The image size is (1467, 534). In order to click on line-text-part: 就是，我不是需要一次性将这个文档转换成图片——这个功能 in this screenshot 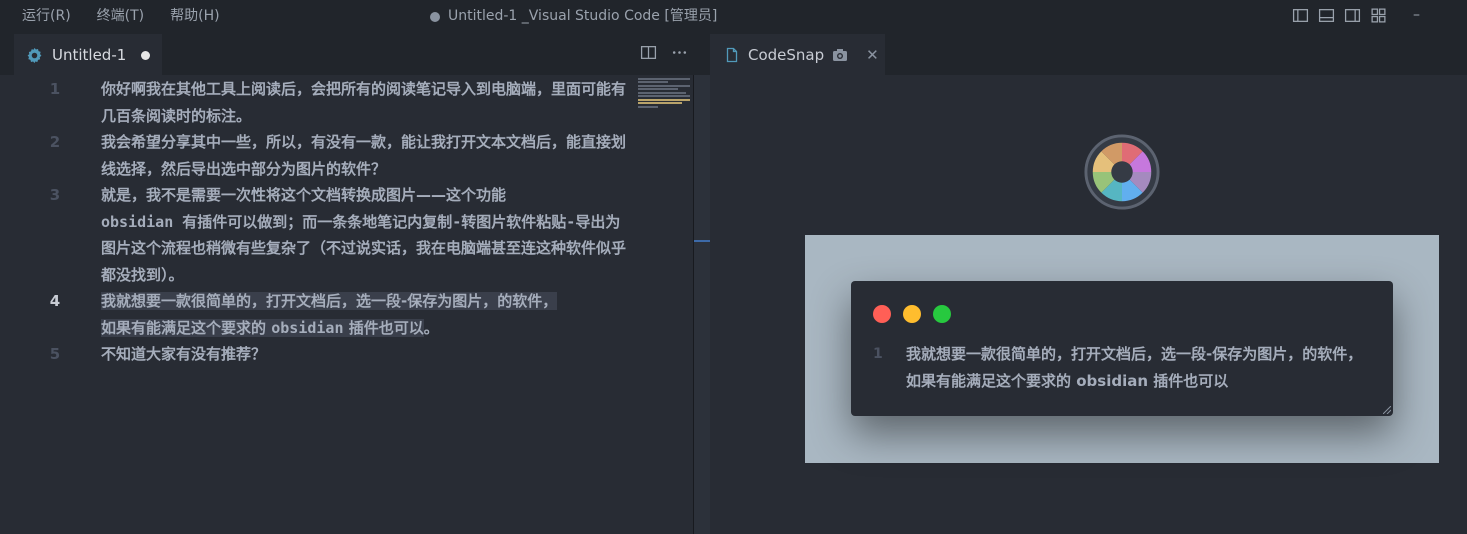, I will do `click(304, 195)`.